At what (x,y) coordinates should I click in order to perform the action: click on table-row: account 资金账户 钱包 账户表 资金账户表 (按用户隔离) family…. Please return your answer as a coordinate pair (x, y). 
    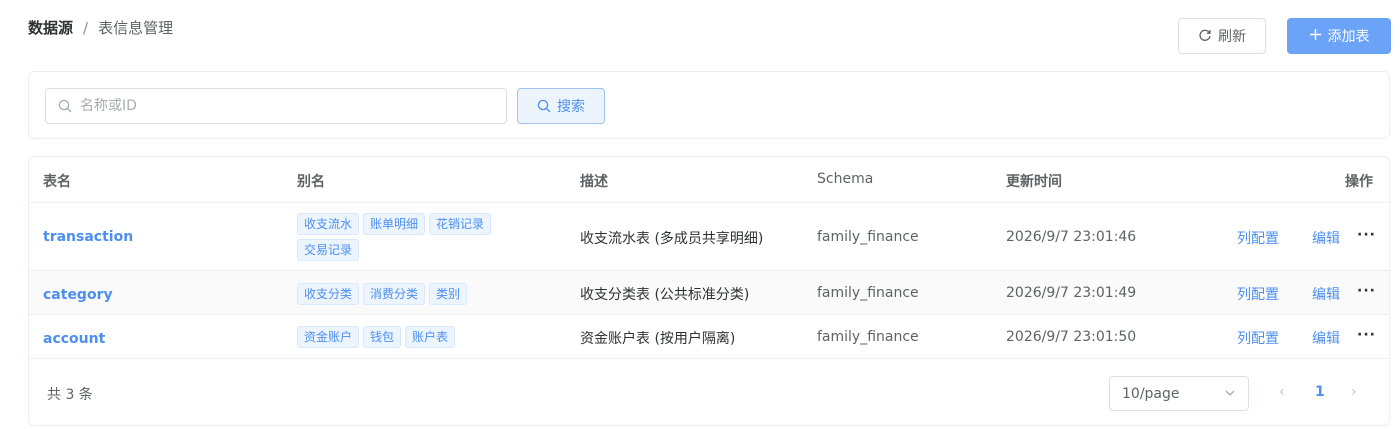
    Looking at the image, I should click on (709, 337).